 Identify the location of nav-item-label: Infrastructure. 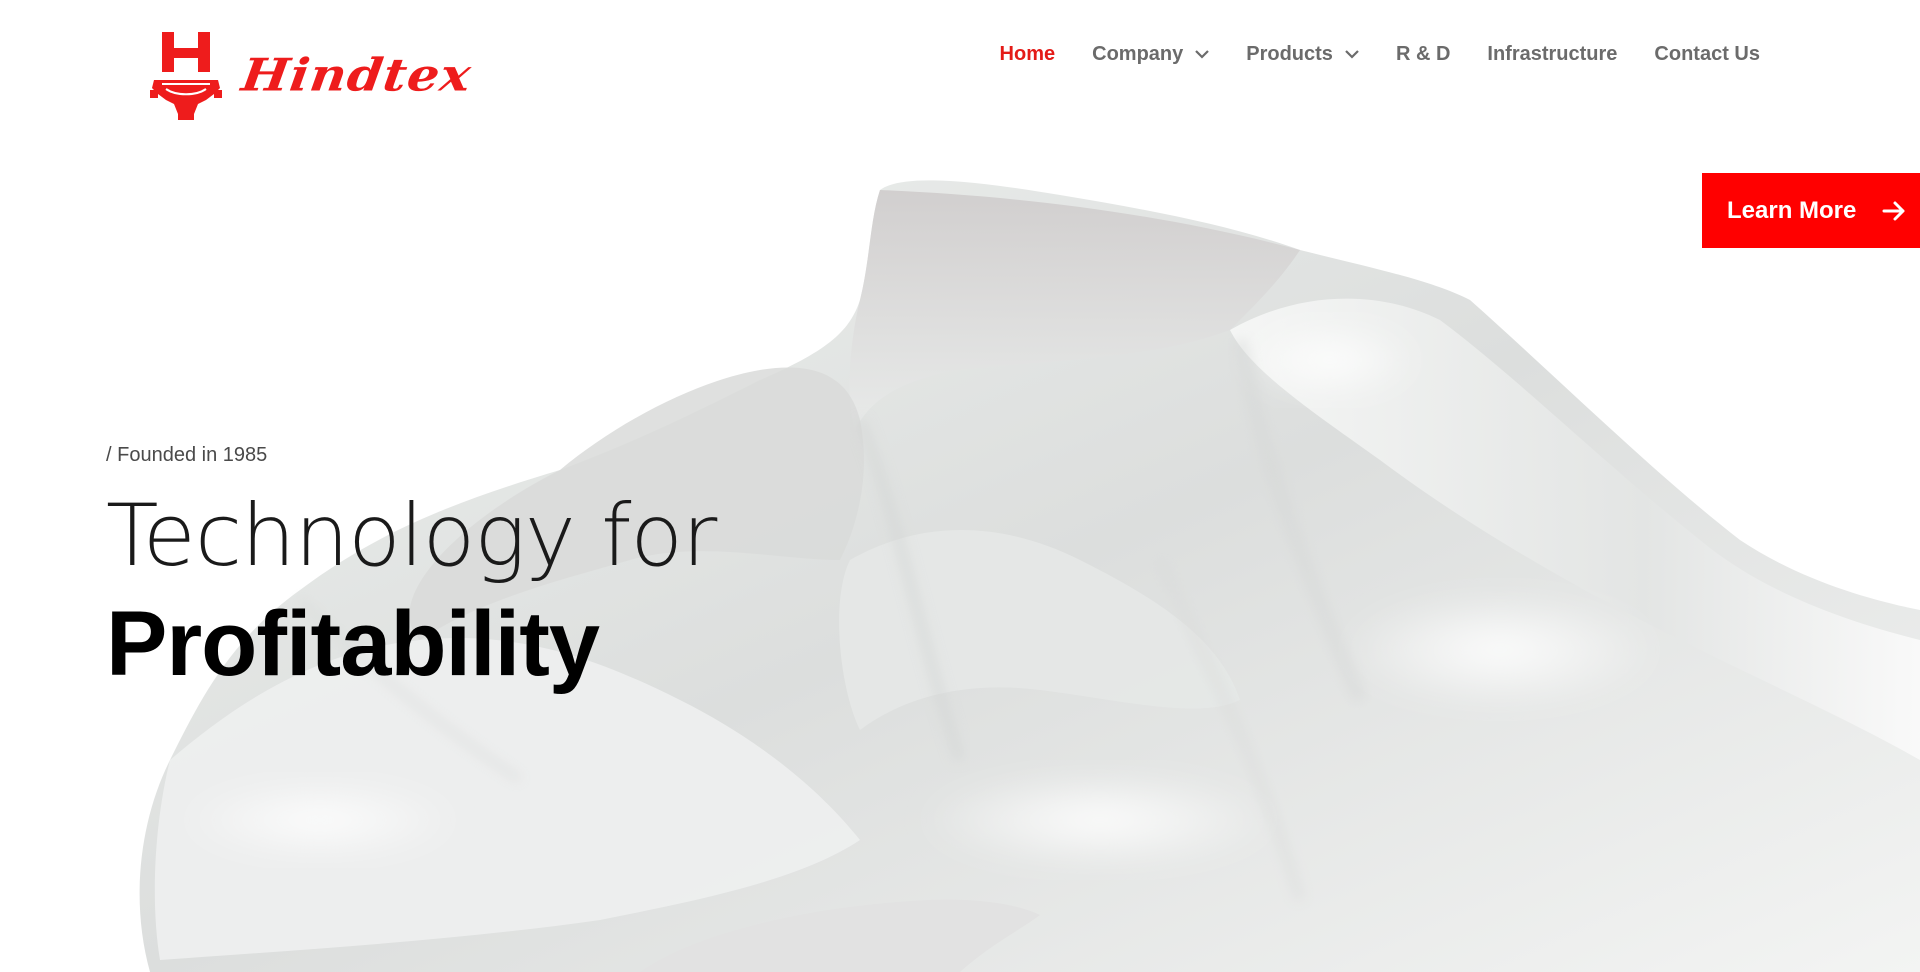
(1552, 54).